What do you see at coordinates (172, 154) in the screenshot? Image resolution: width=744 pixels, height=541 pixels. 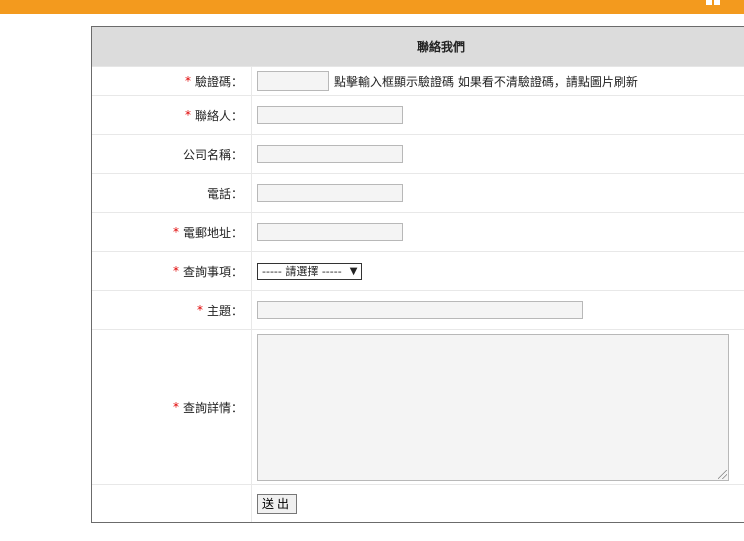 I see `company-label-cell: 公司名稱：` at bounding box center [172, 154].